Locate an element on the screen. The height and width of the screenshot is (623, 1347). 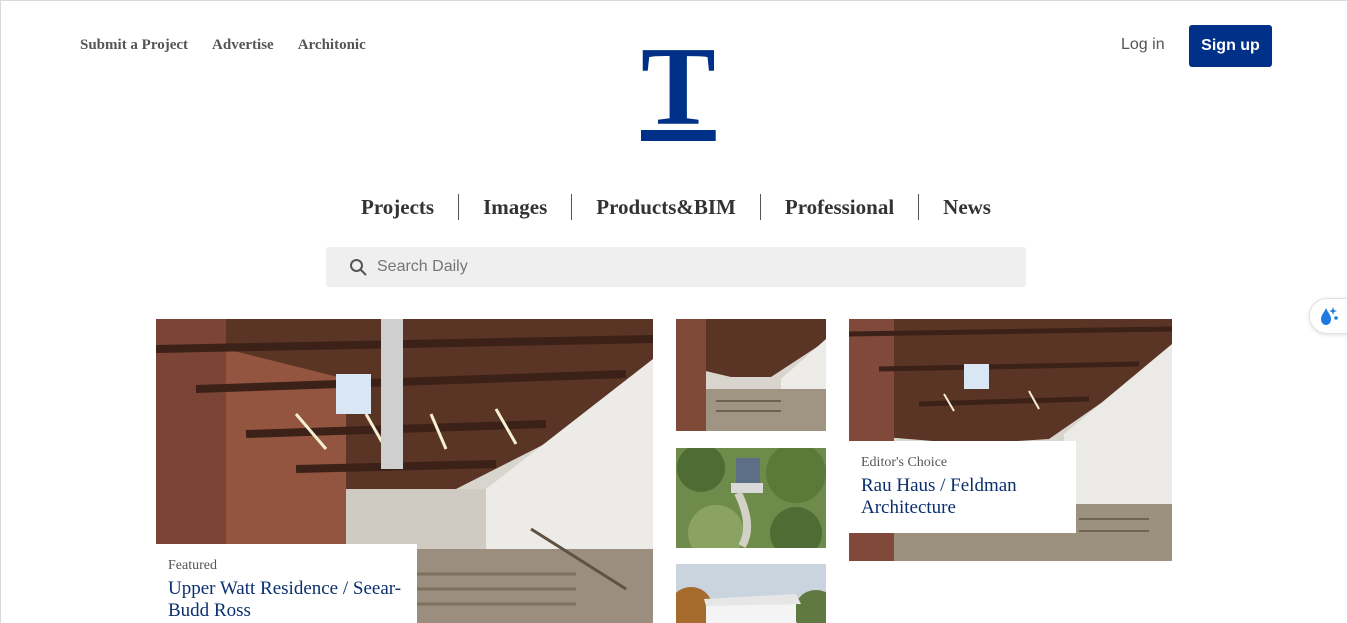
nav-professional: Professional is located at coordinates (839, 207).